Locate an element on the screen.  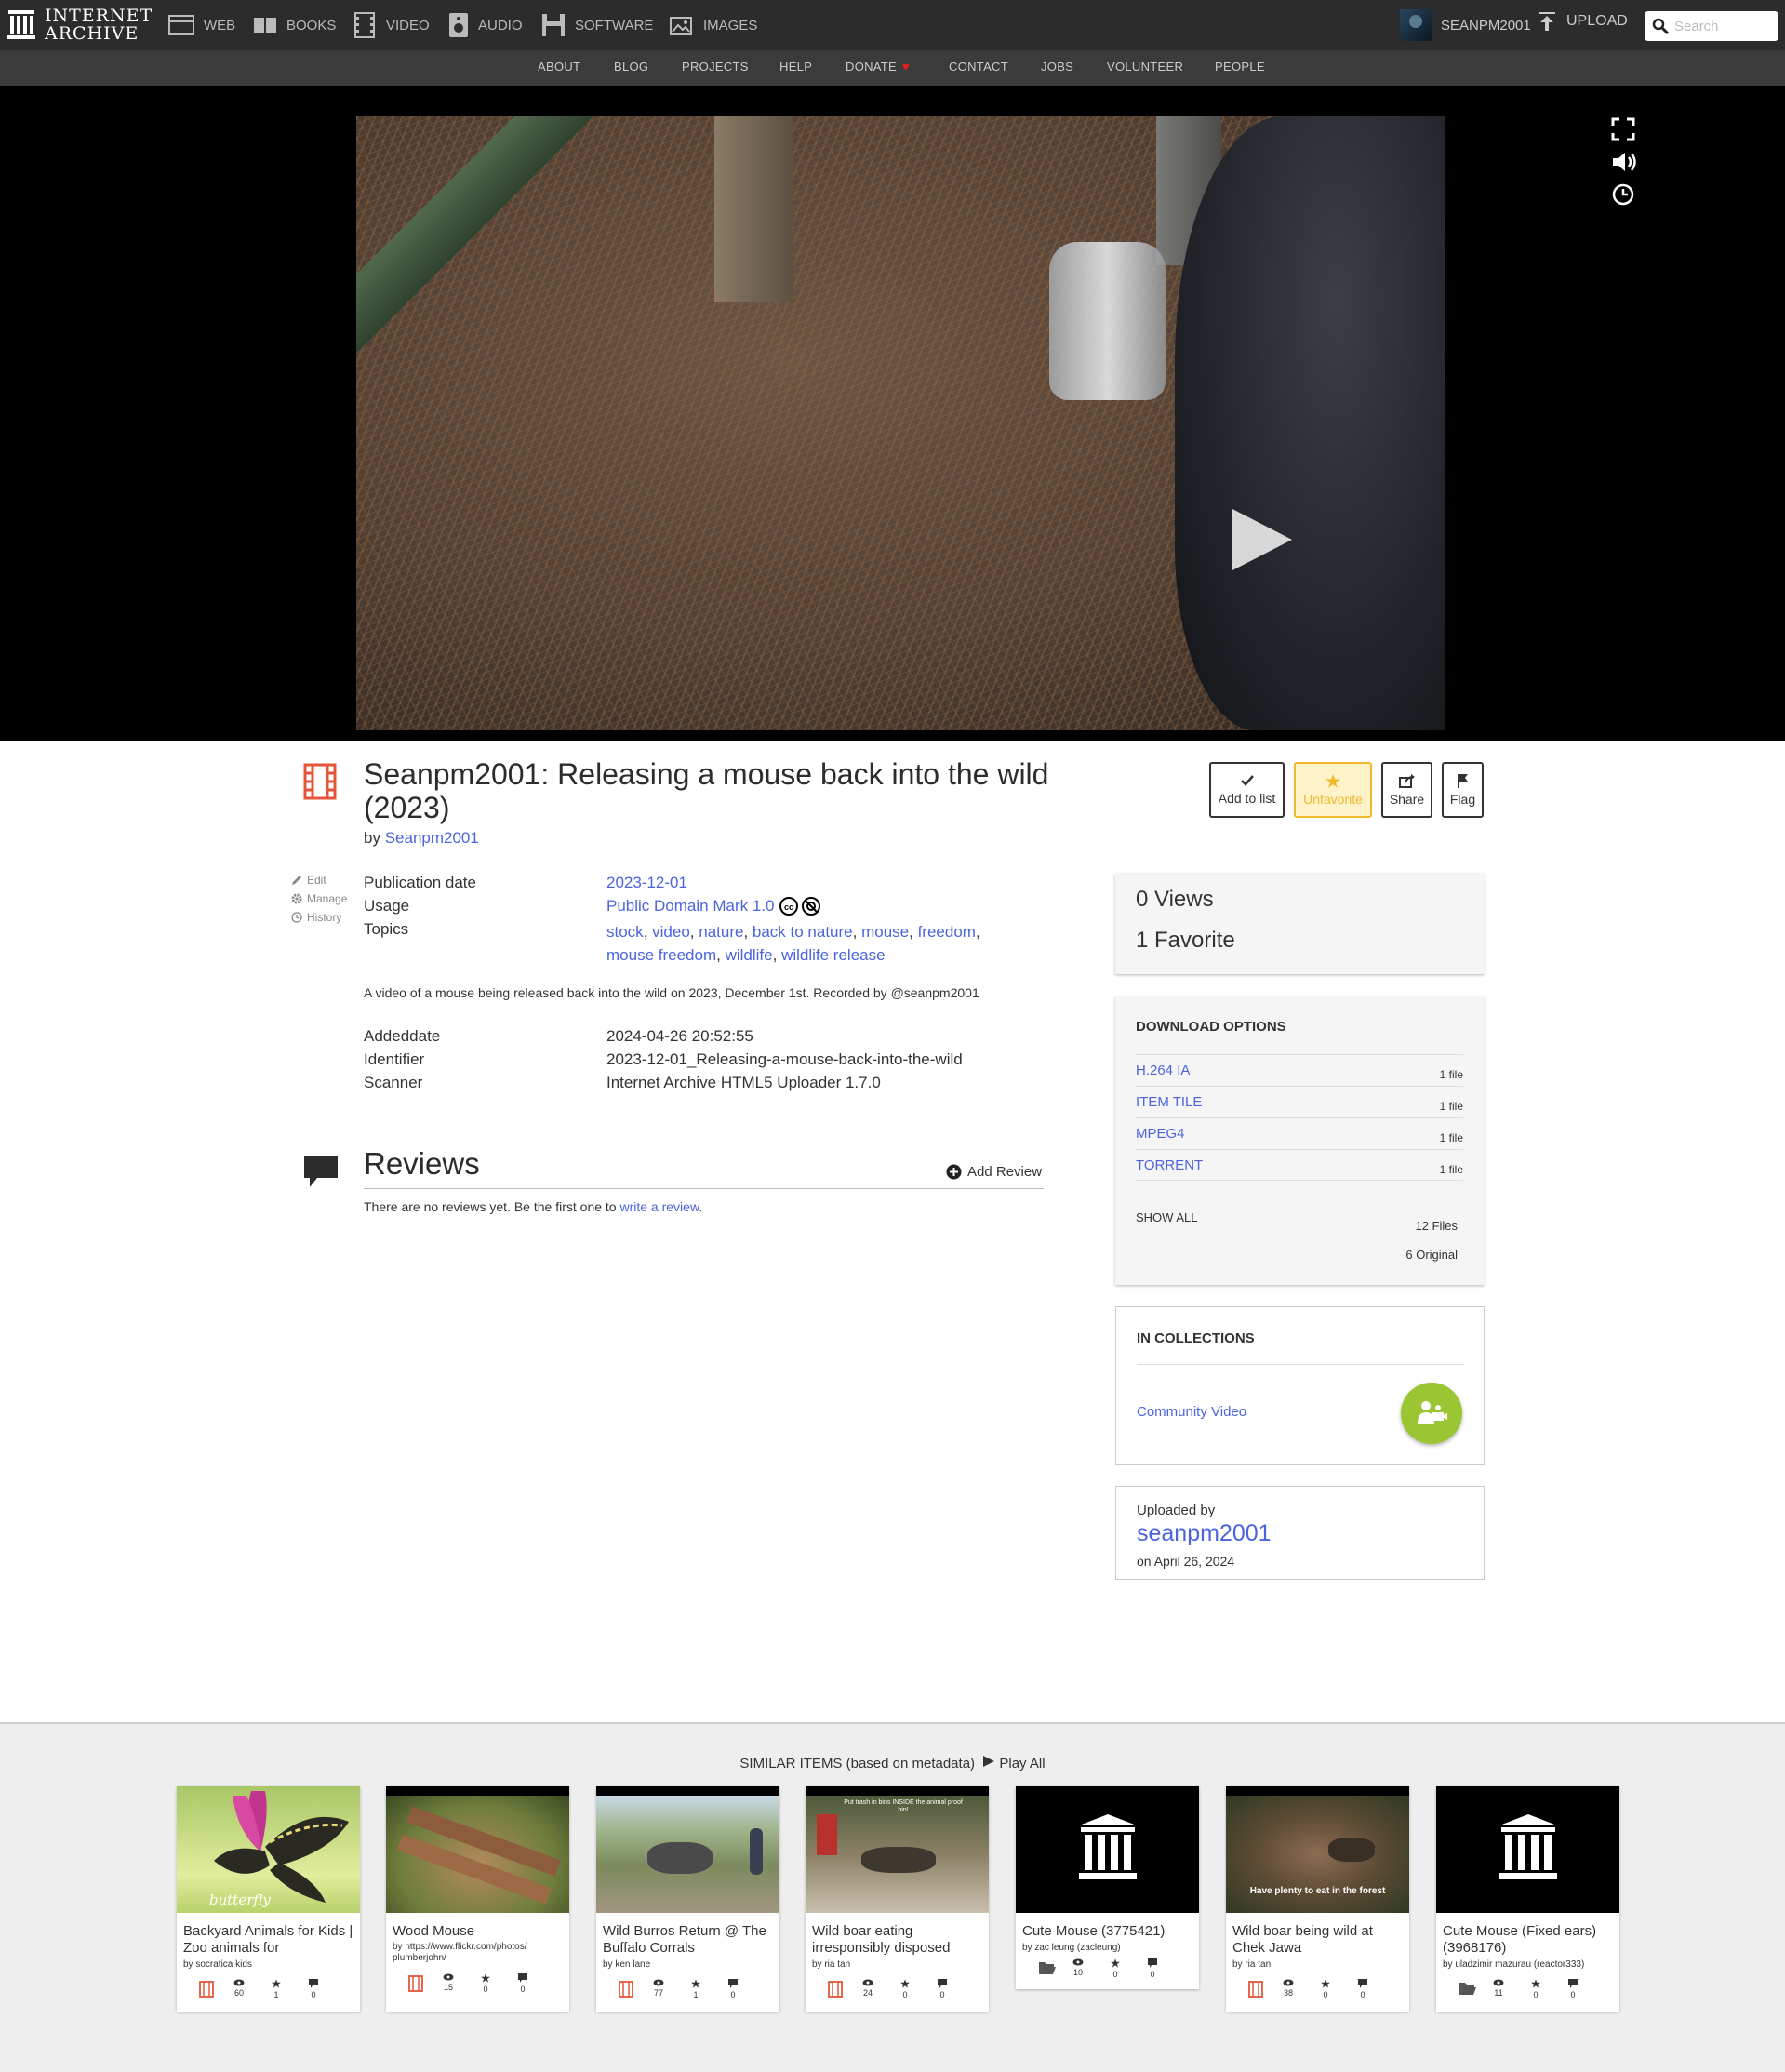
search-icon is located at coordinates (1660, 26).